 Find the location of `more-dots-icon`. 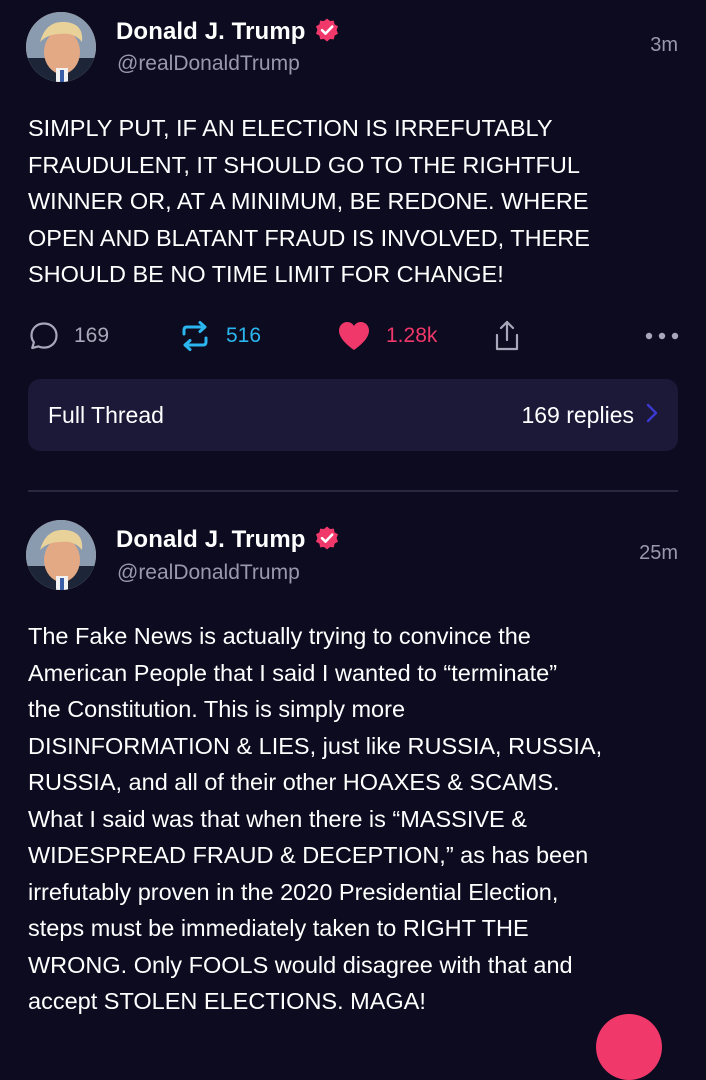

more-dots-icon is located at coordinates (662, 336).